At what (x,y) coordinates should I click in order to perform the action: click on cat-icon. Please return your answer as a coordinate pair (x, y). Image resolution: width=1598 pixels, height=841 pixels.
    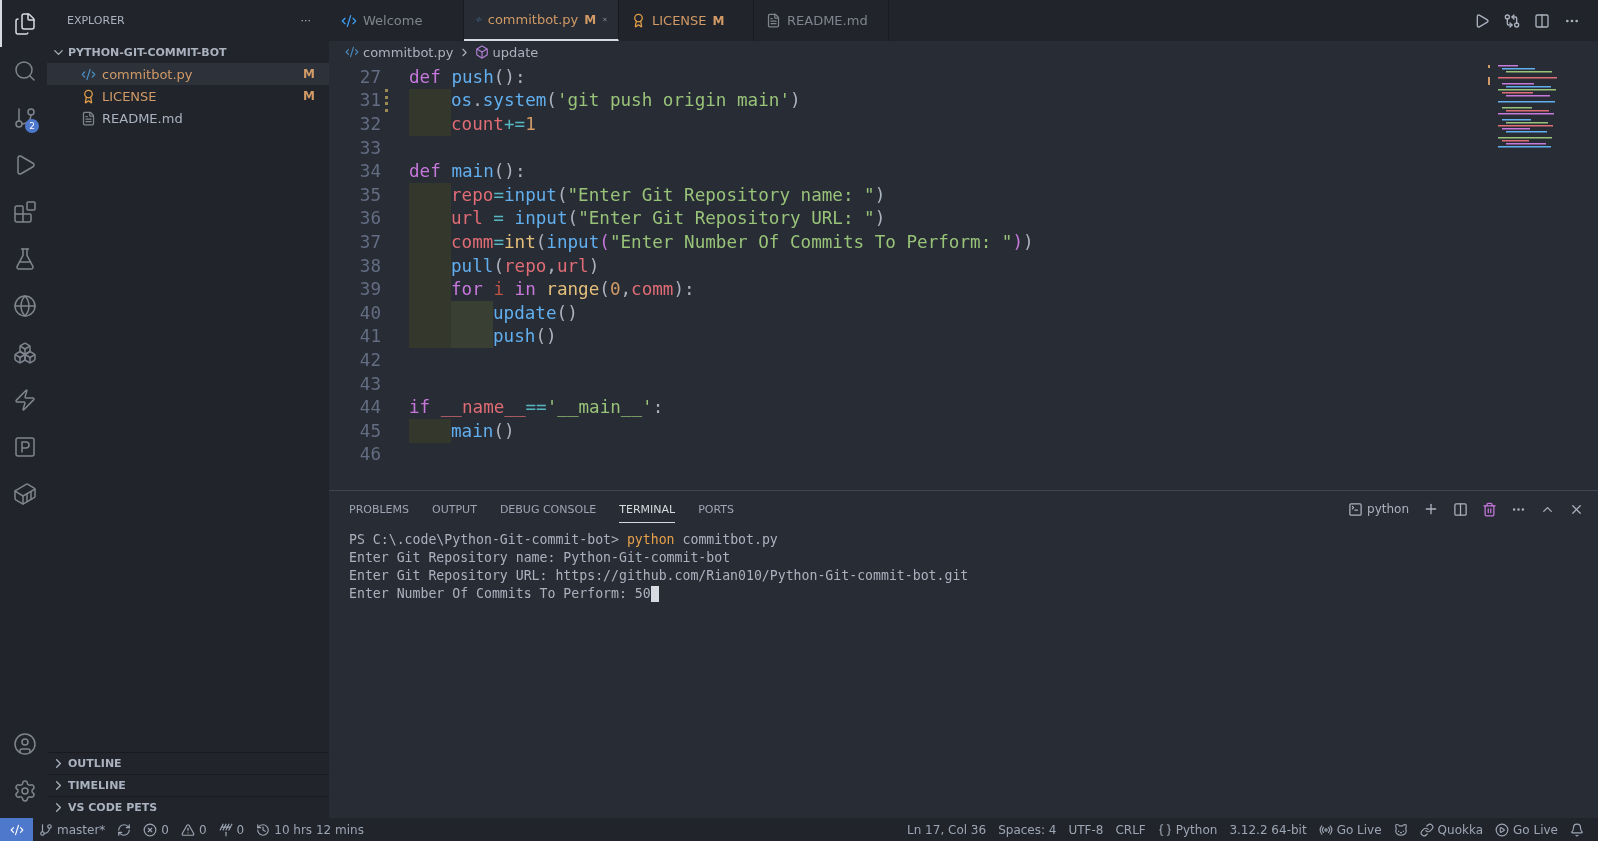
    Looking at the image, I should click on (1400, 829).